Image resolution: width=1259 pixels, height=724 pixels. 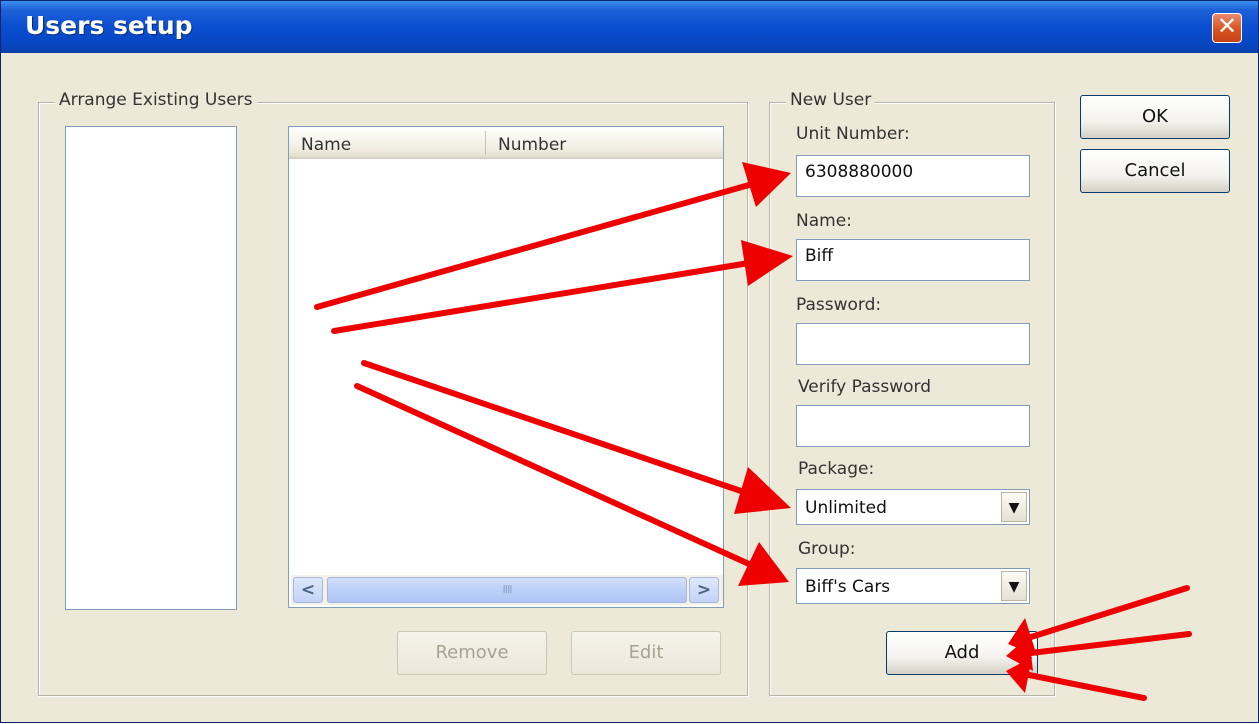 What do you see at coordinates (913, 426) in the screenshot?
I see `verify-password-field` at bounding box center [913, 426].